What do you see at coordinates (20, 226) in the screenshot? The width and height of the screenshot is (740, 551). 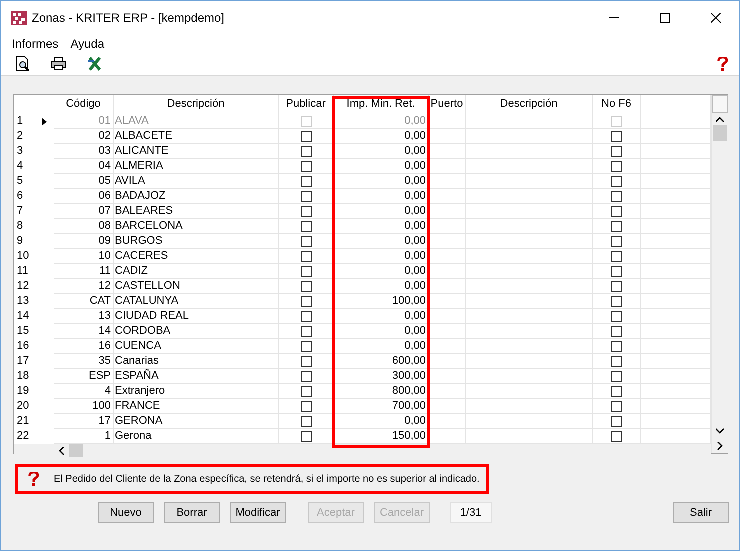 I see `row-number: 8` at bounding box center [20, 226].